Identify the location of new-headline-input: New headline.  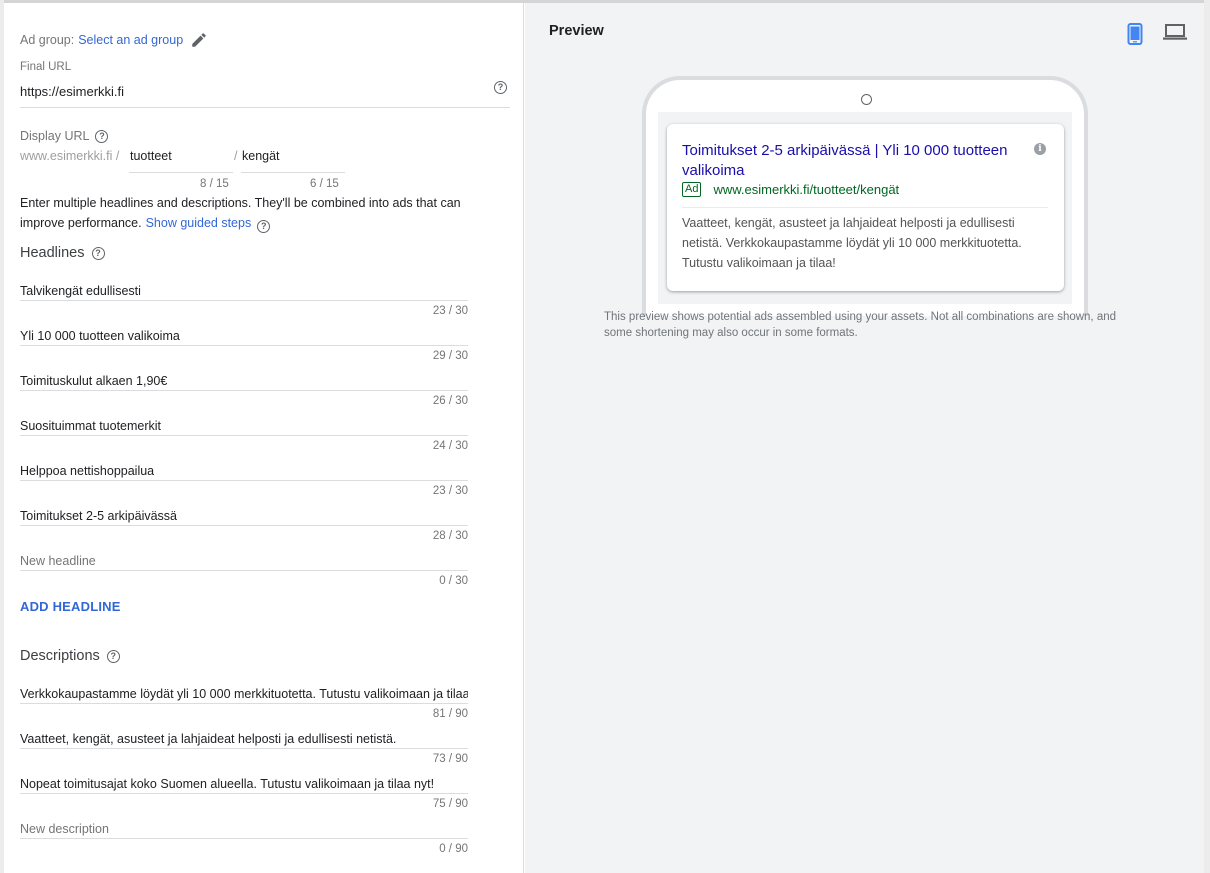
(244, 561).